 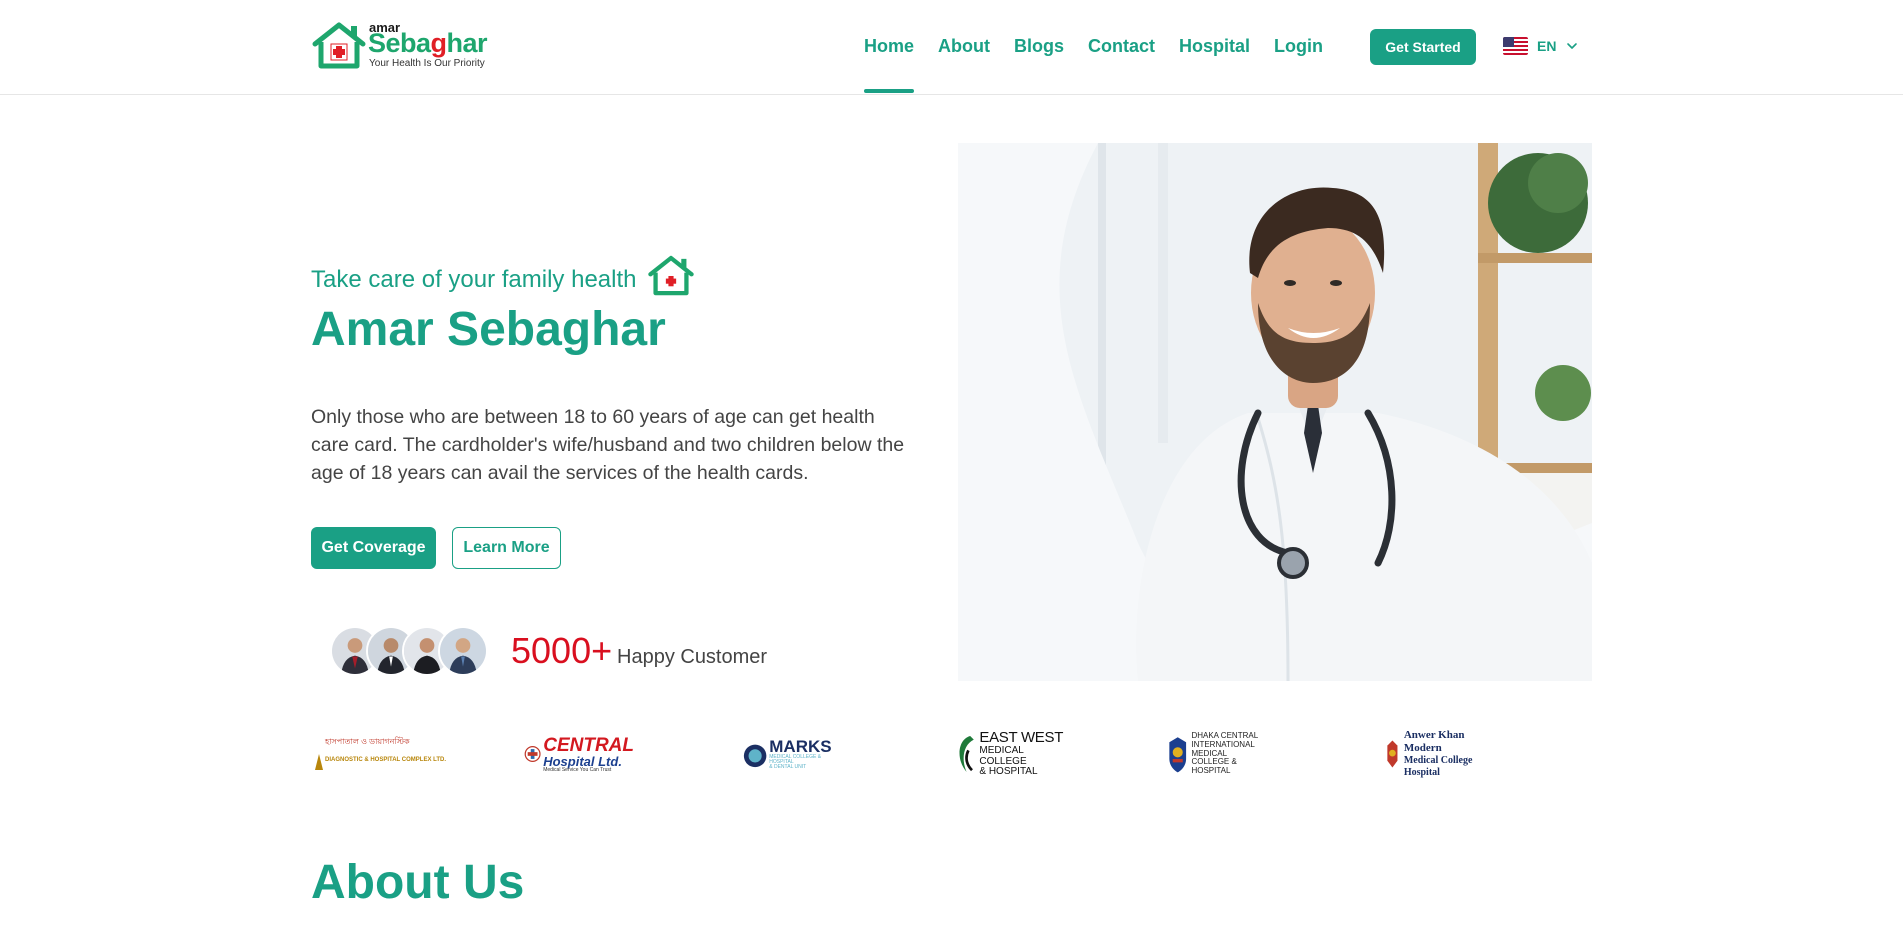 What do you see at coordinates (427, 63) in the screenshot?
I see `logo-tagline: Your Health Is Our Priority` at bounding box center [427, 63].